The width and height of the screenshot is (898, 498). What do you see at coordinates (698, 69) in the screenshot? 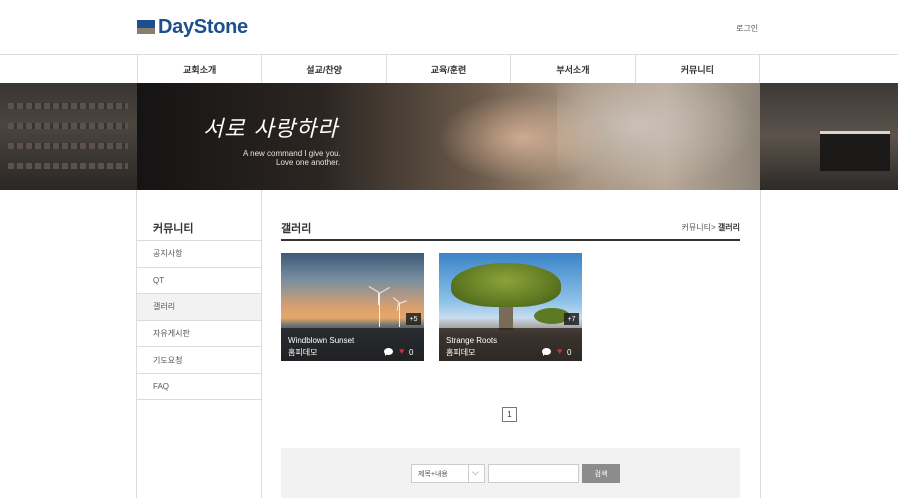
I see `nav-item-community: 커뮤니티` at bounding box center [698, 69].